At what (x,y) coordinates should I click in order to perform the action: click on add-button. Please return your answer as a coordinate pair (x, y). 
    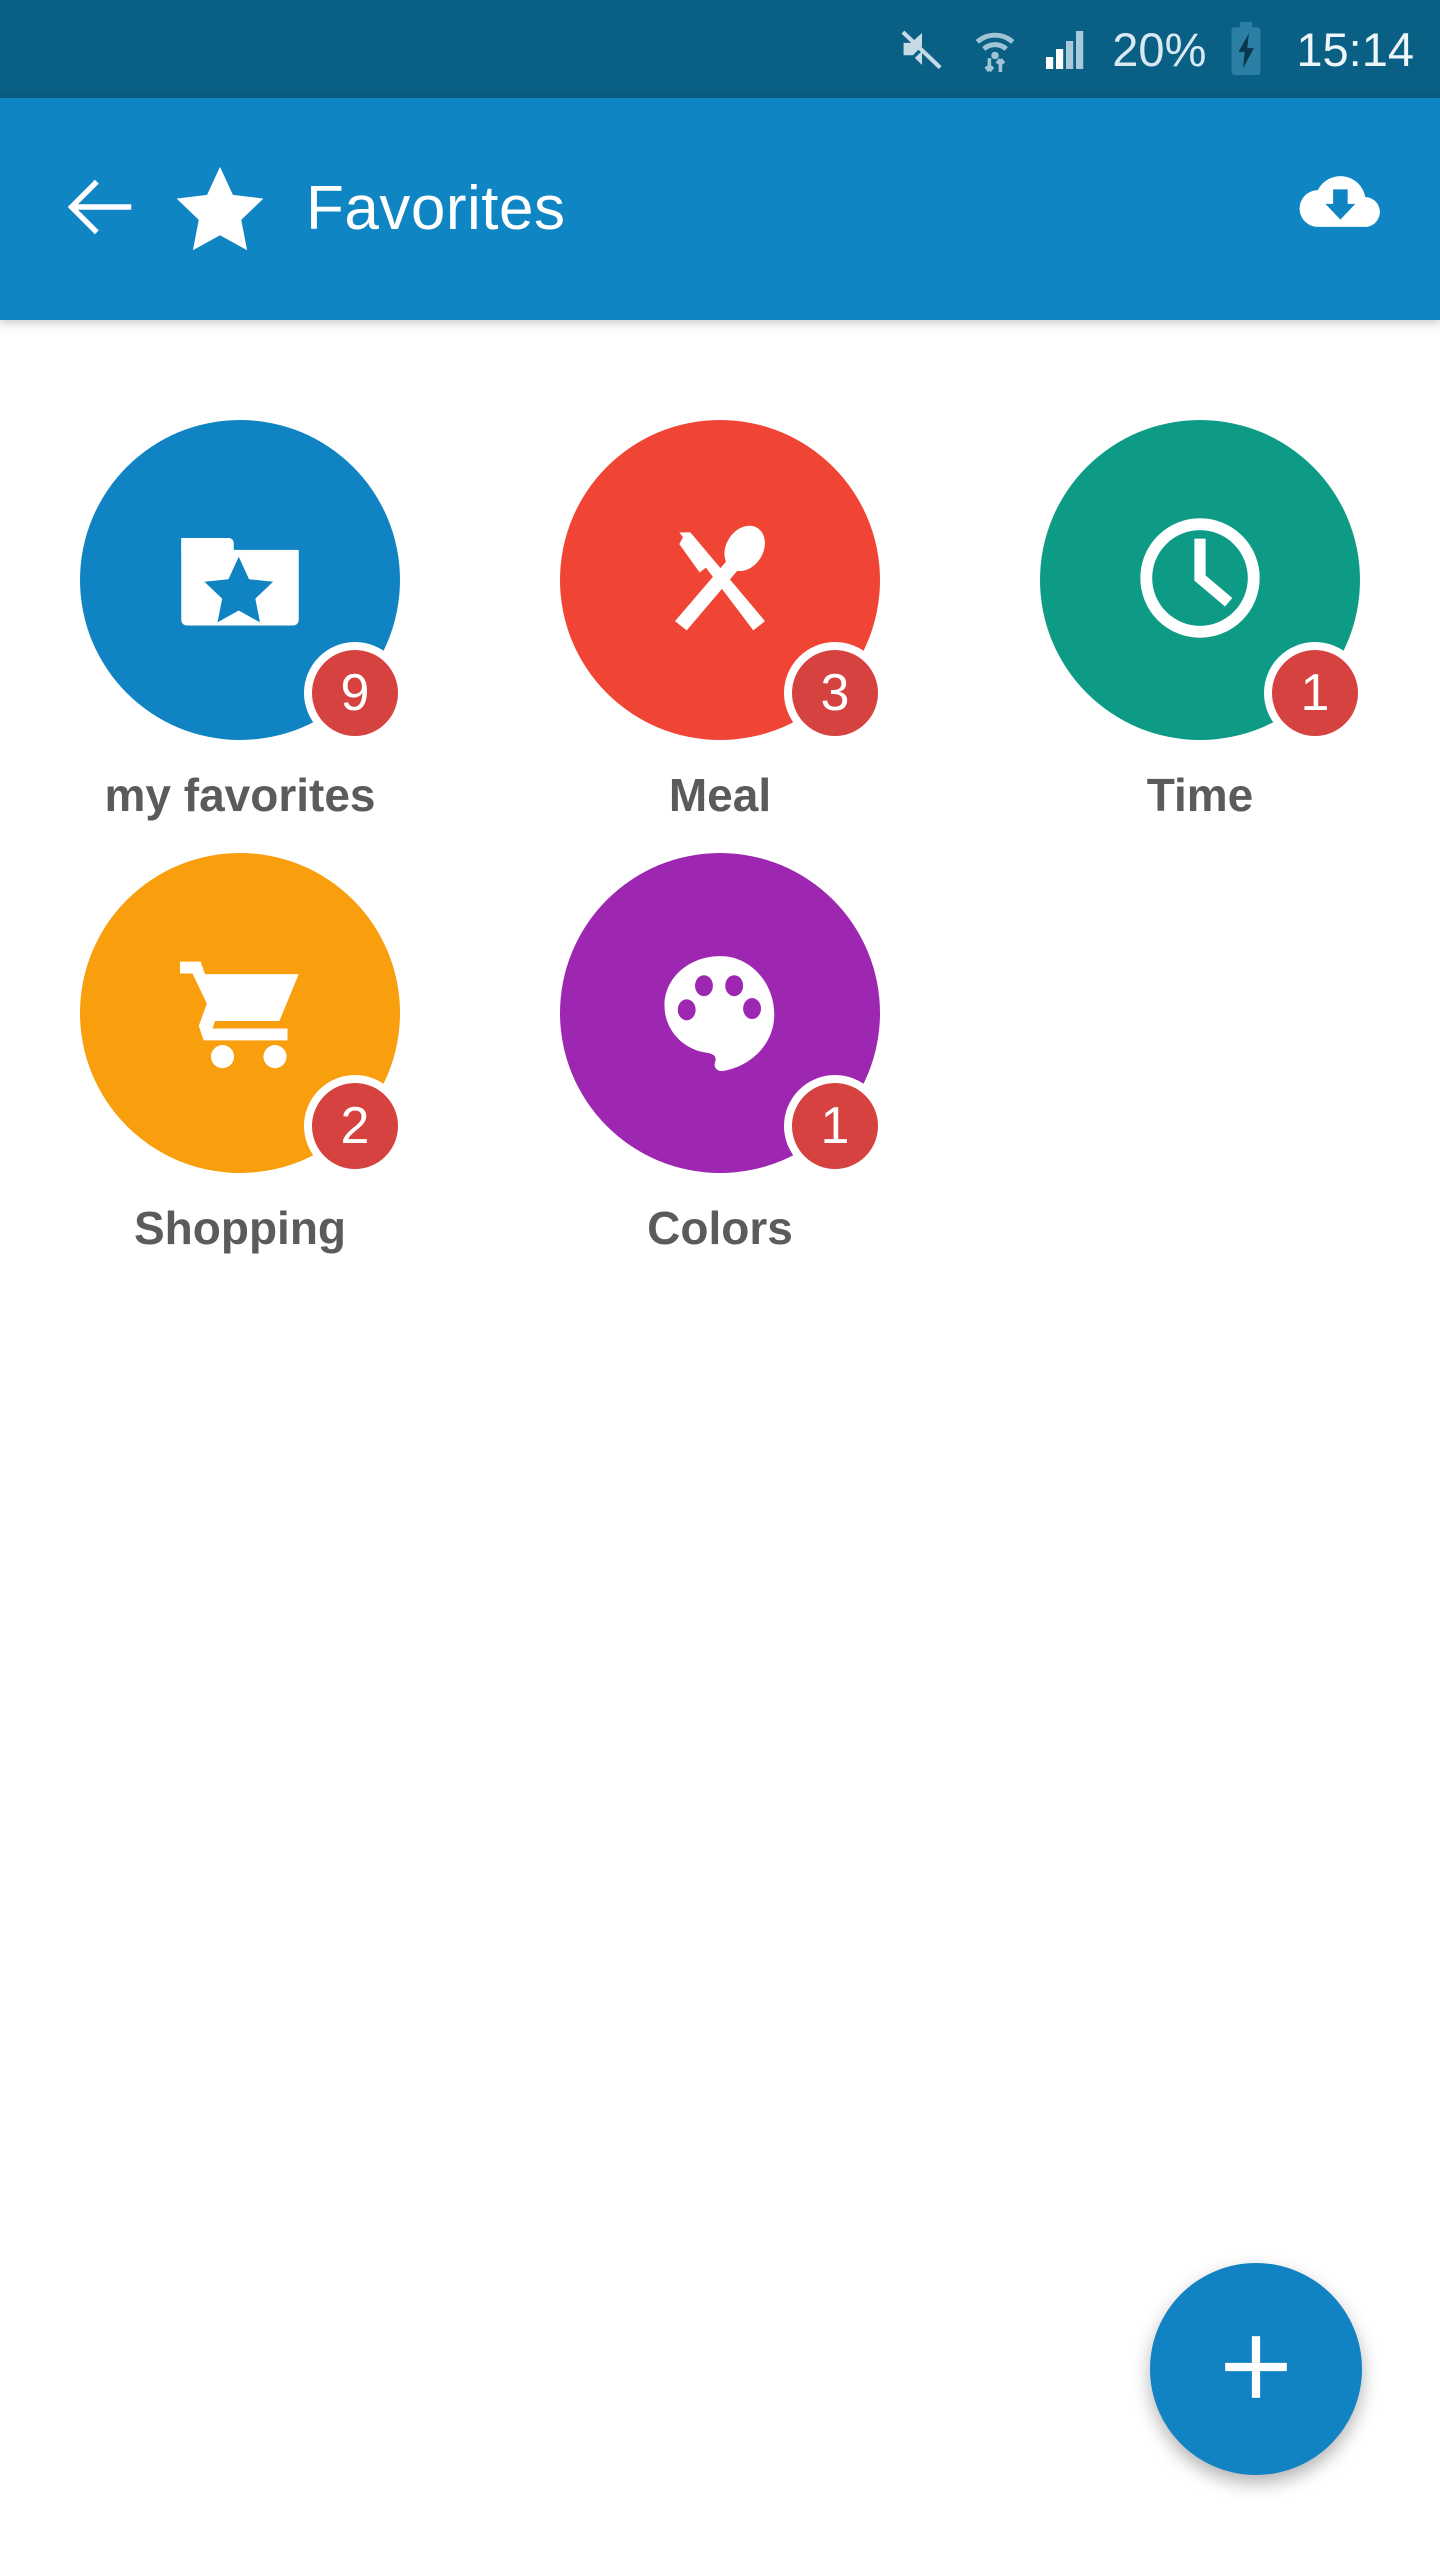
    Looking at the image, I should click on (1256, 2369).